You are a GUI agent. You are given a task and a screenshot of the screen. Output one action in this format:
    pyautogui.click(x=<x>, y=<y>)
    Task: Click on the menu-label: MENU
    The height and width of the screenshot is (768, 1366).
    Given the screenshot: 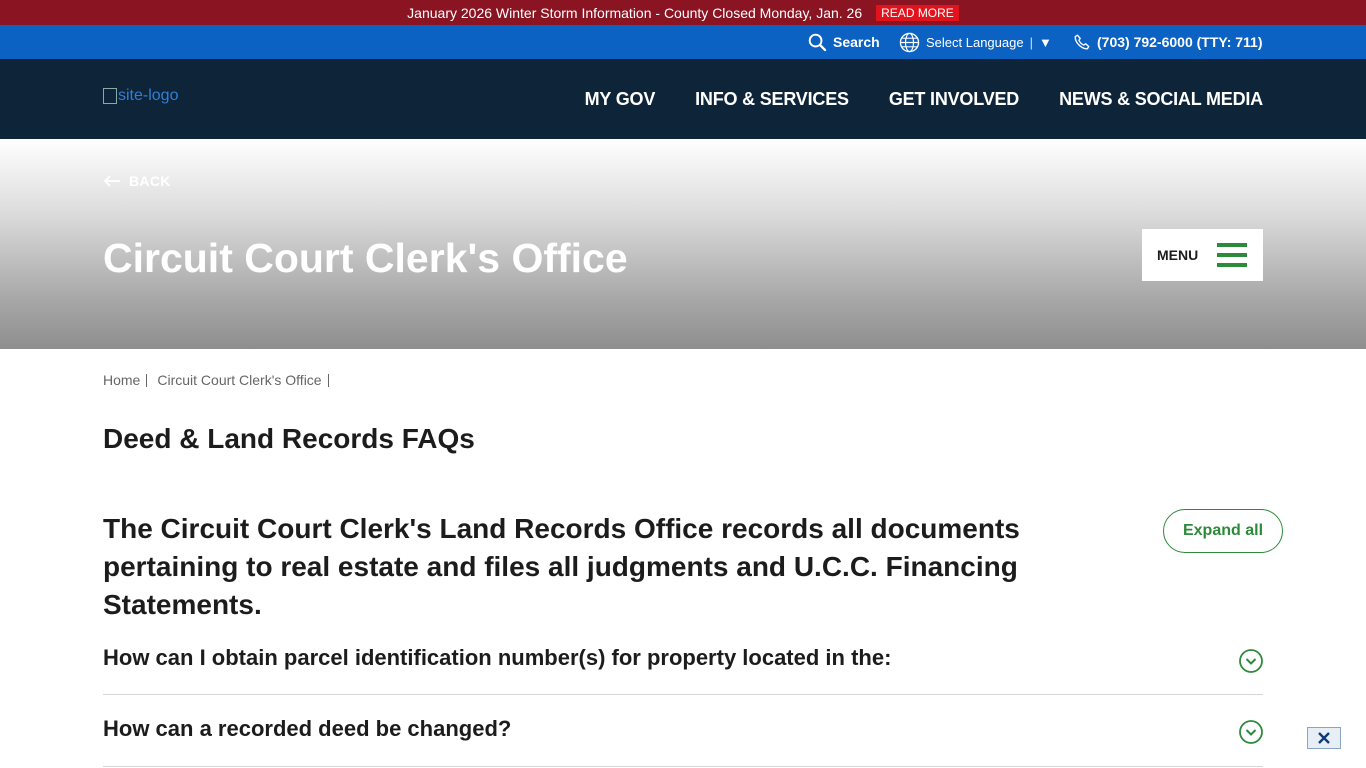 What is the action you would take?
    pyautogui.click(x=1178, y=255)
    